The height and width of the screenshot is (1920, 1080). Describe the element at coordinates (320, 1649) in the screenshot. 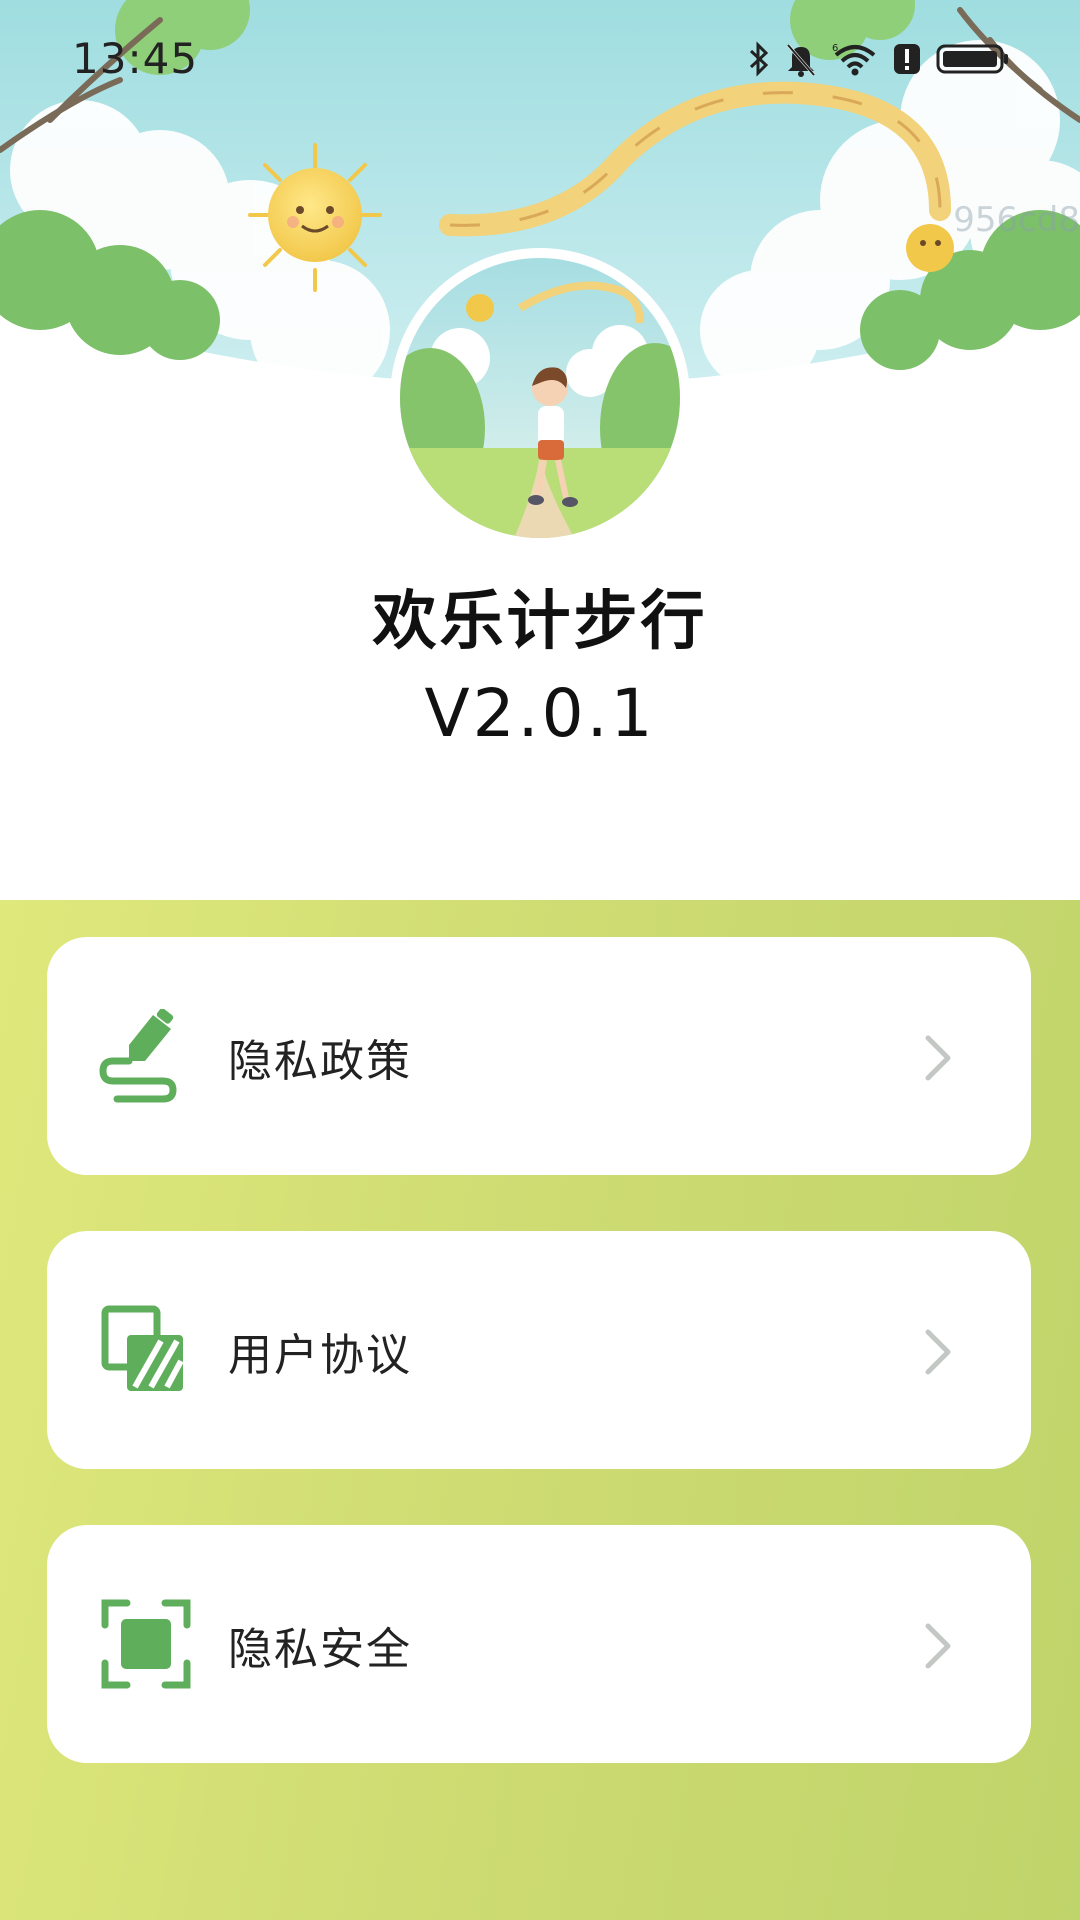

I see `menu-item-label: 隐私安全` at that location.